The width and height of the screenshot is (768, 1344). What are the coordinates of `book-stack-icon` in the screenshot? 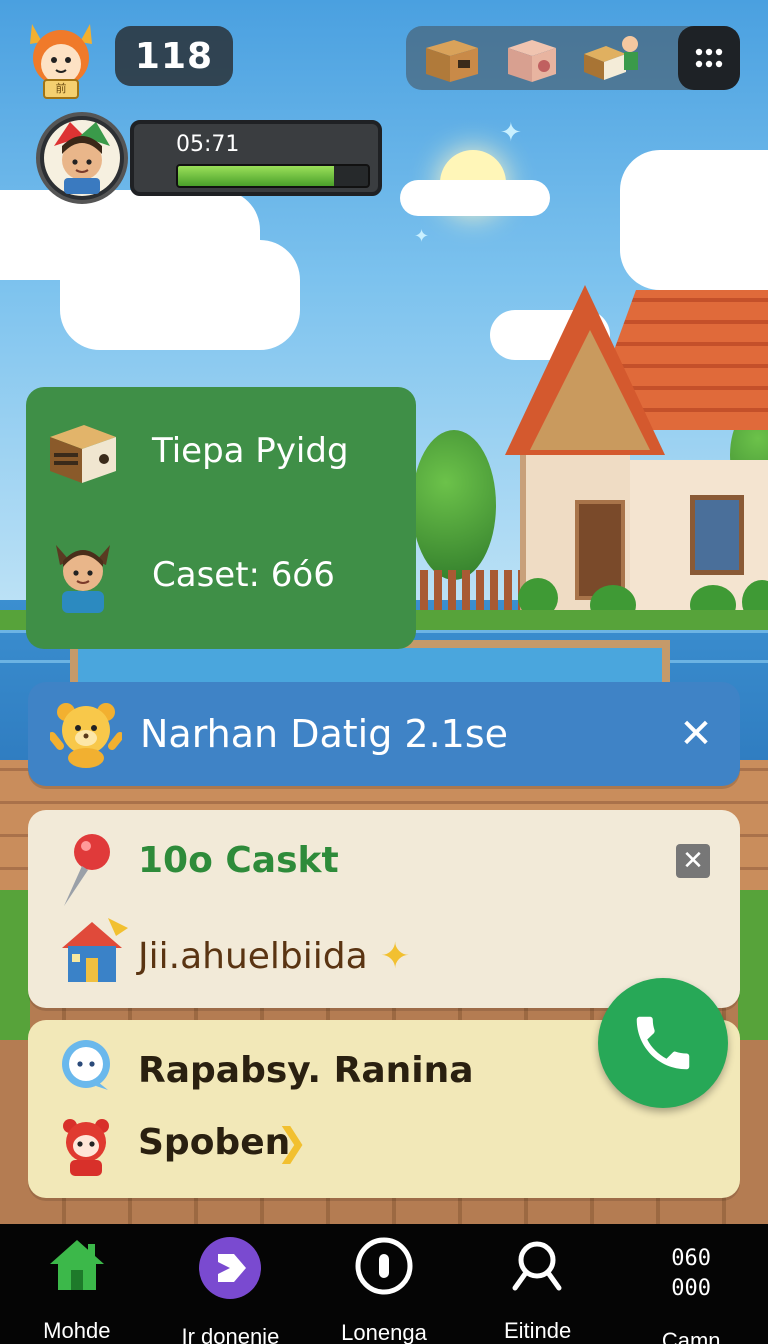 It's located at (611, 58).